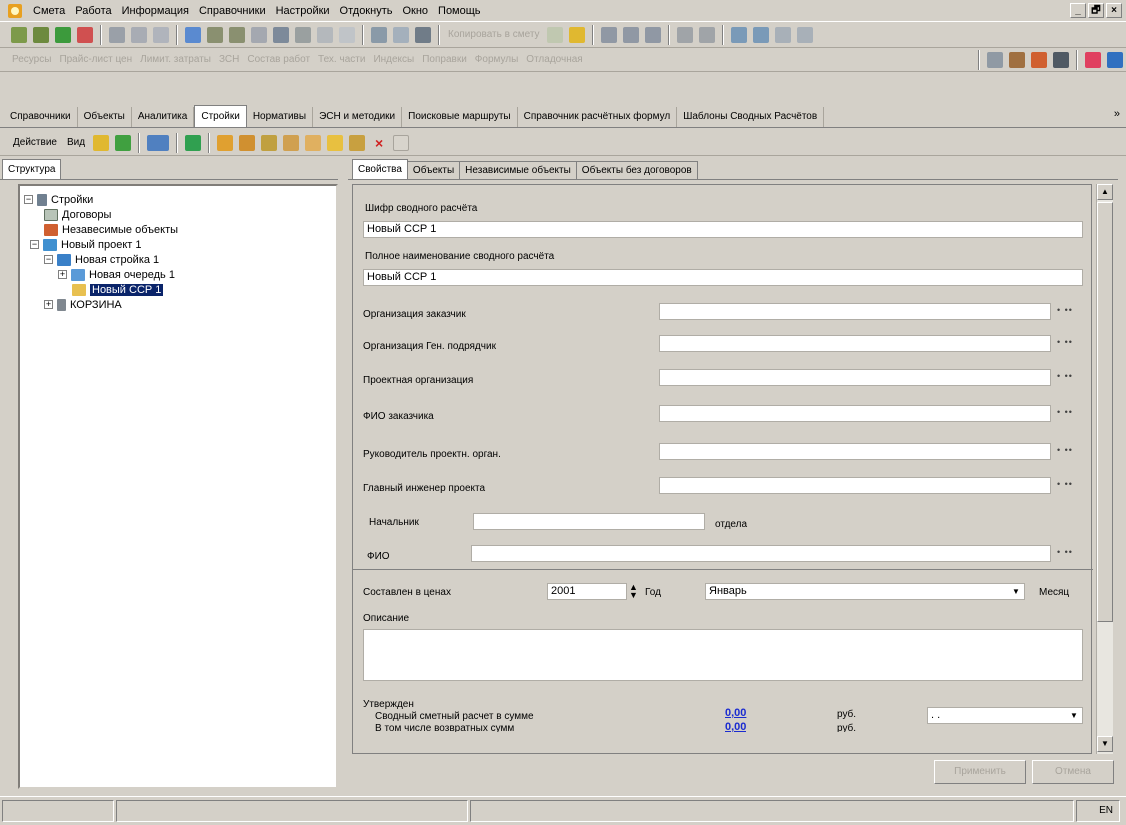  I want to click on grid-icon, so click(379, 34).